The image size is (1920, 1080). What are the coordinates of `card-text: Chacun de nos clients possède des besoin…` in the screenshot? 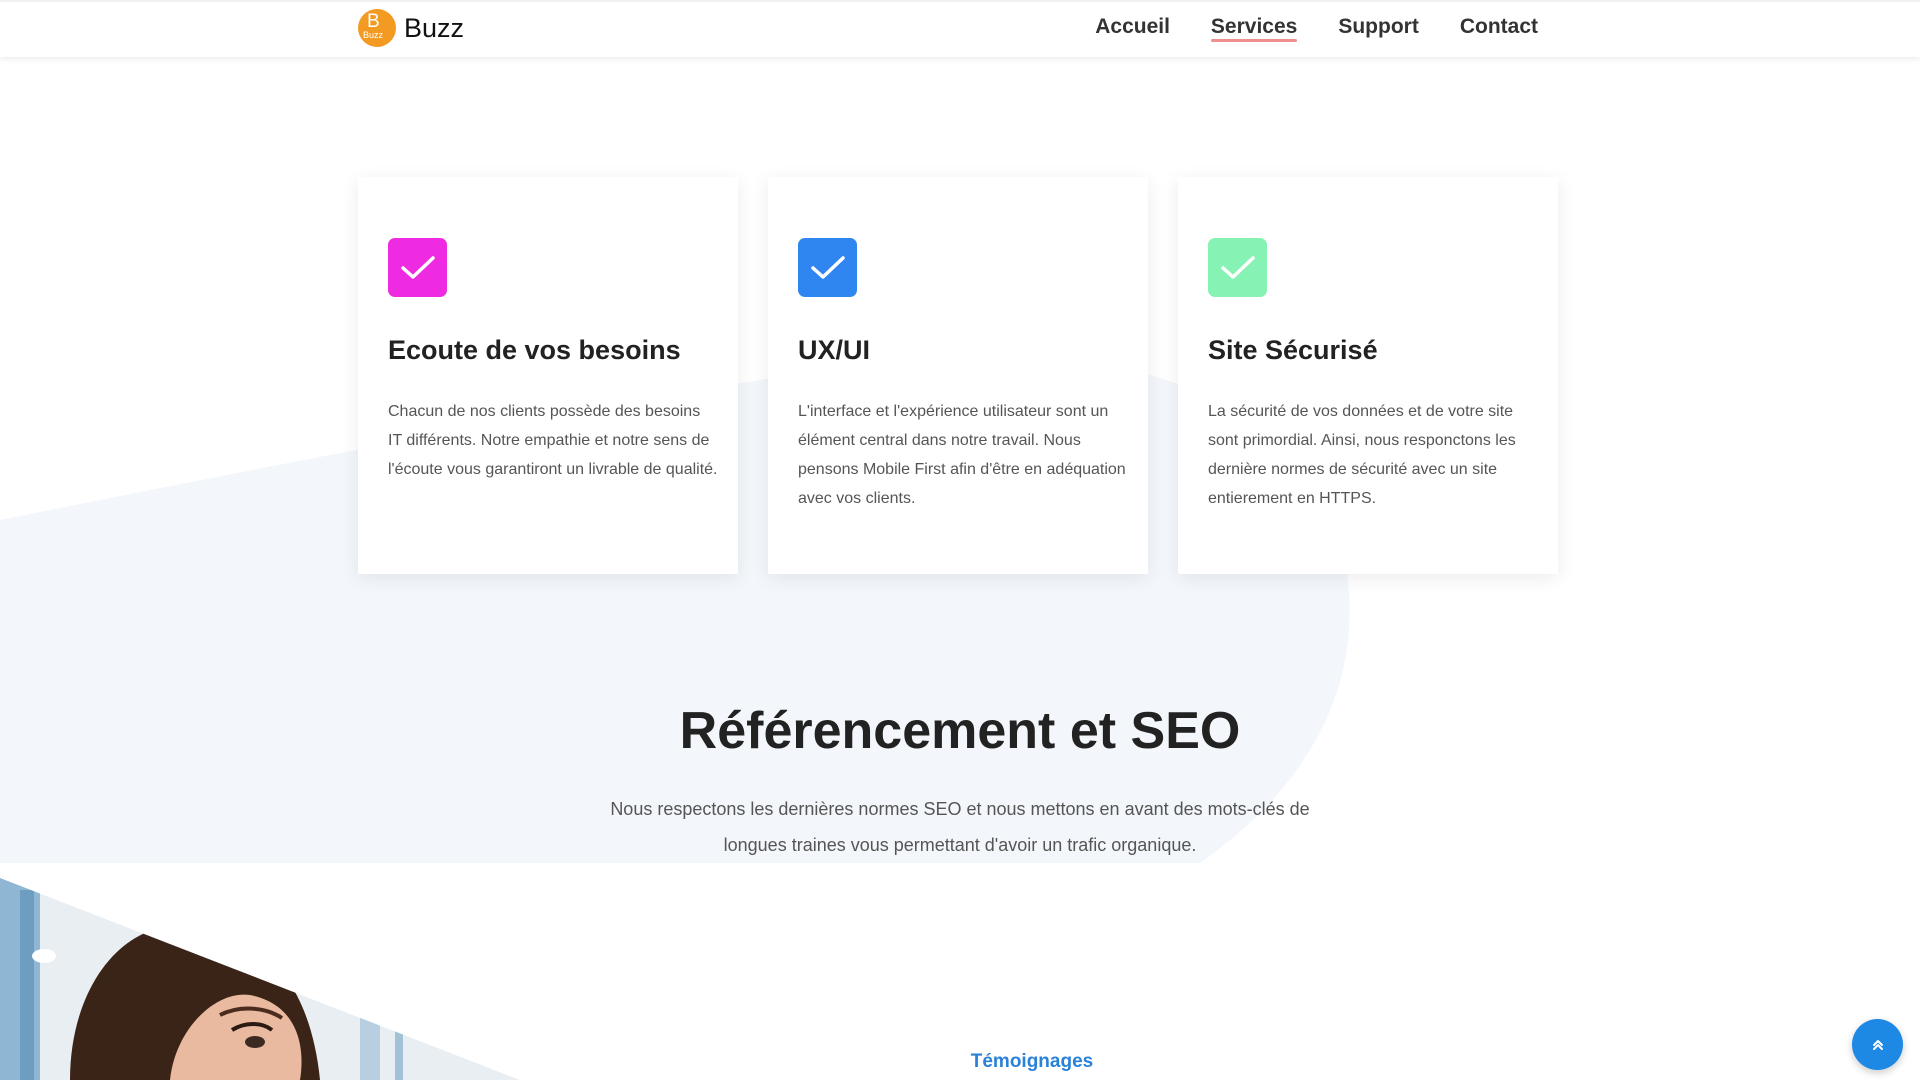 It's located at (553, 440).